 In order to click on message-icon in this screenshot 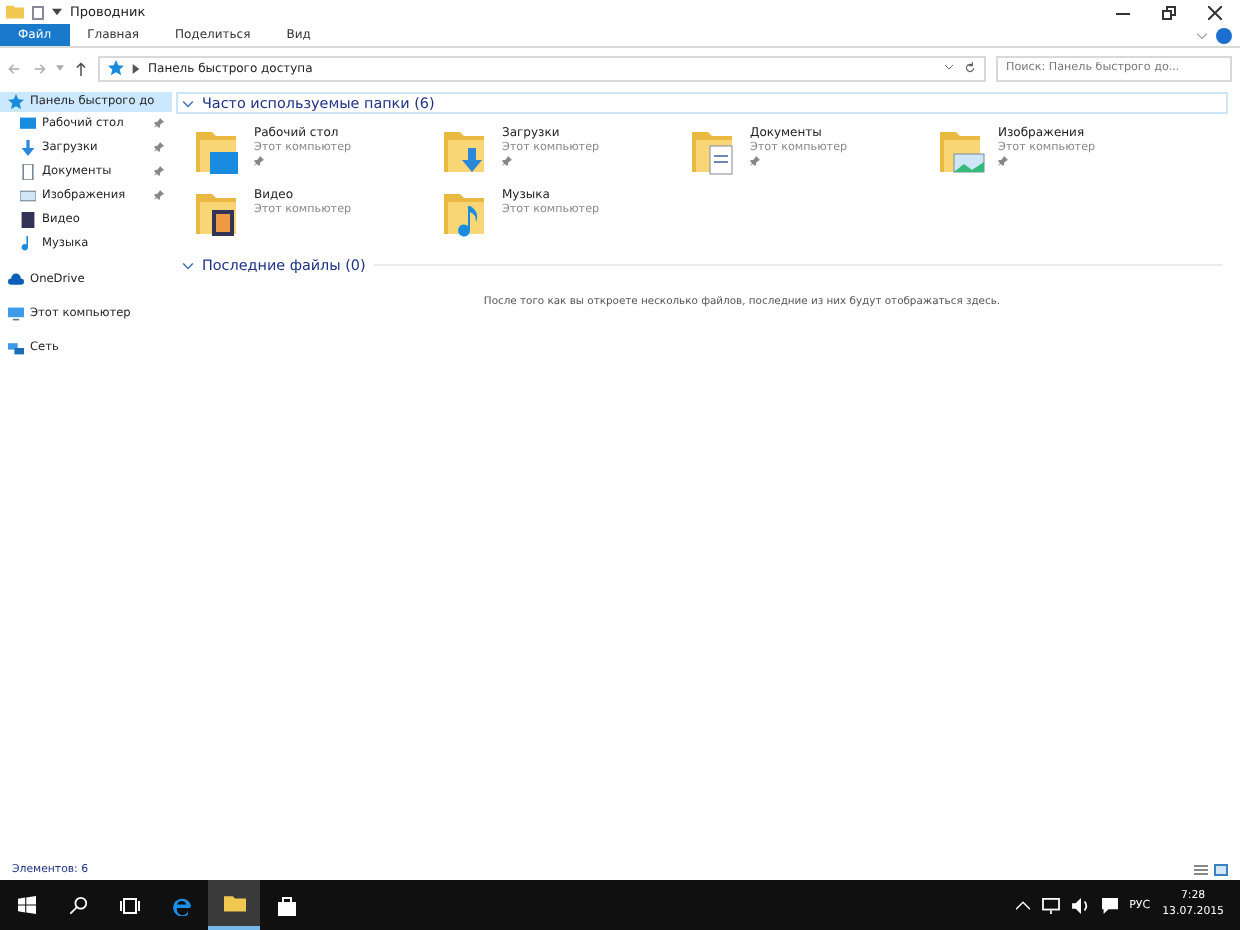, I will do `click(1109, 905)`.